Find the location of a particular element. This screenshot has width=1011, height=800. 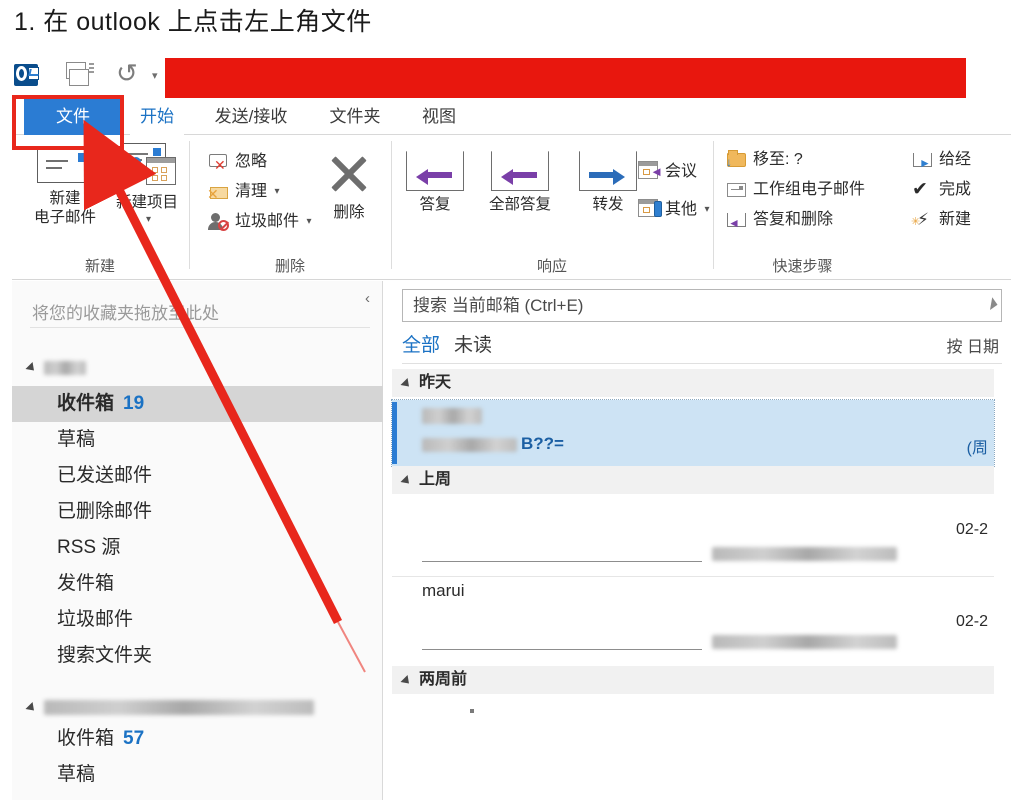

ribbon-group-new-label: 新建 is located at coordinates (99, 266).